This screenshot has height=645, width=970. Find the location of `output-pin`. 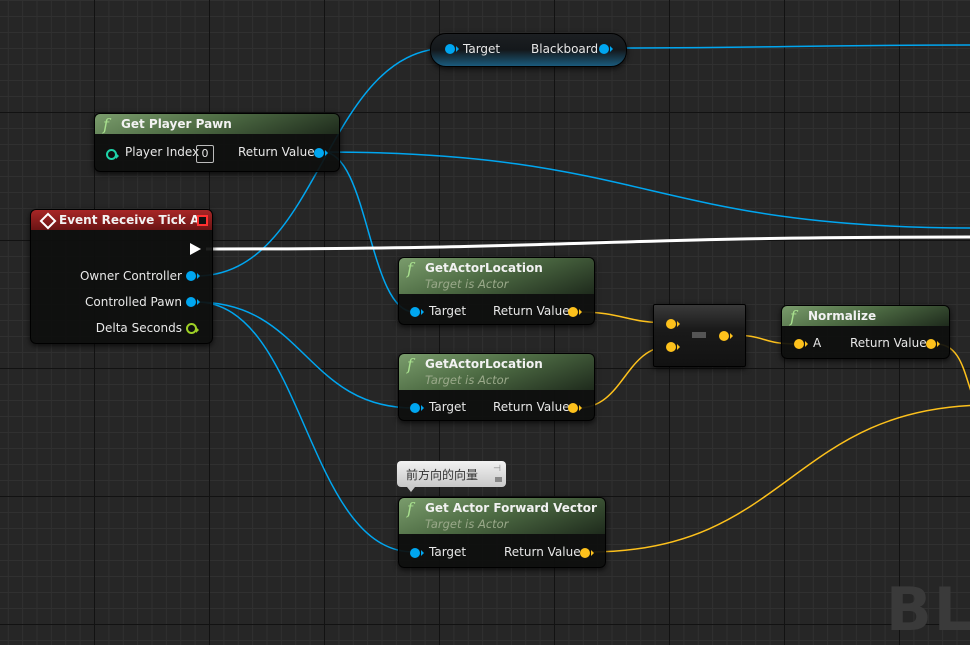

output-pin is located at coordinates (726, 336).